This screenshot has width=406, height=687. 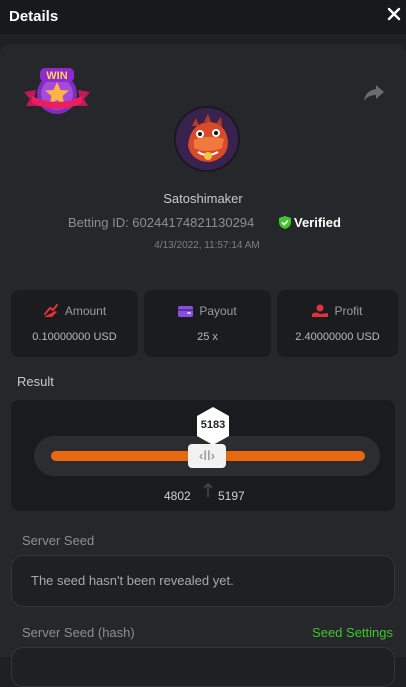 What do you see at coordinates (78, 632) in the screenshot?
I see `server-seed-hash-label: Server Seed (hash)` at bounding box center [78, 632].